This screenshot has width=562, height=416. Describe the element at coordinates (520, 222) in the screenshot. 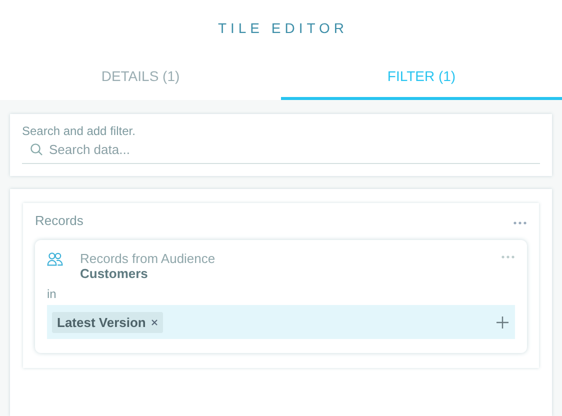

I see `more-icon` at that location.